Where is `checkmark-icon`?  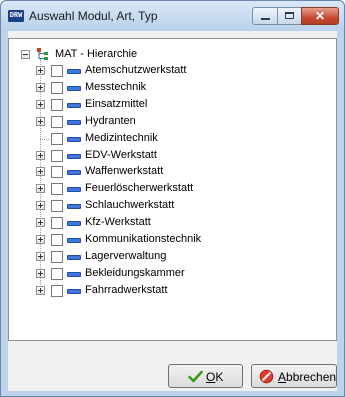
checkmark-icon is located at coordinates (195, 376).